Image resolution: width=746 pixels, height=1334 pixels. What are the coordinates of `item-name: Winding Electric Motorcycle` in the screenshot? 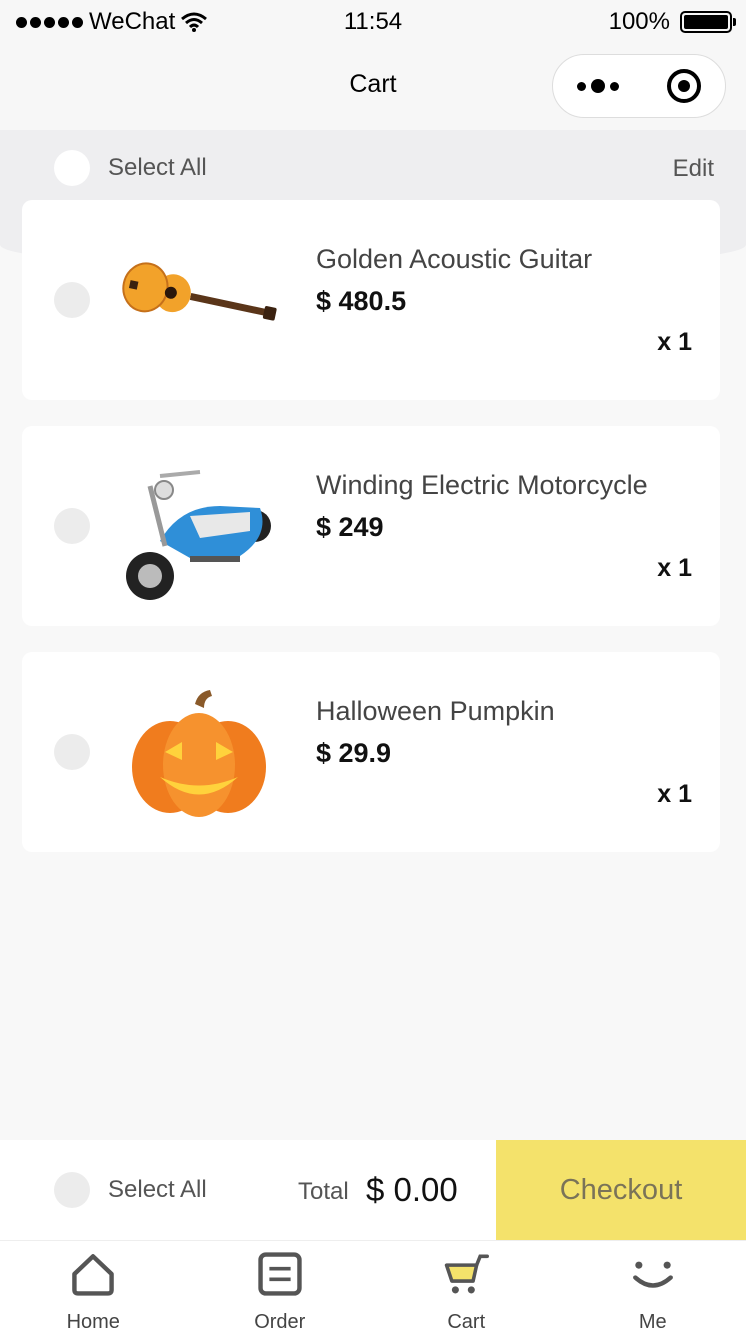 It's located at (482, 485).